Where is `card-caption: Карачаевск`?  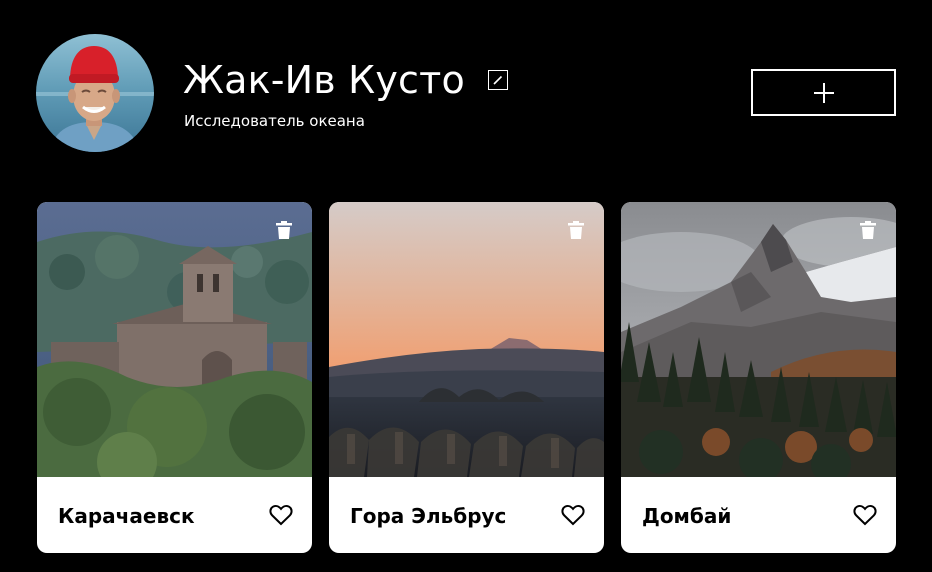 card-caption: Карачаевск is located at coordinates (174, 515).